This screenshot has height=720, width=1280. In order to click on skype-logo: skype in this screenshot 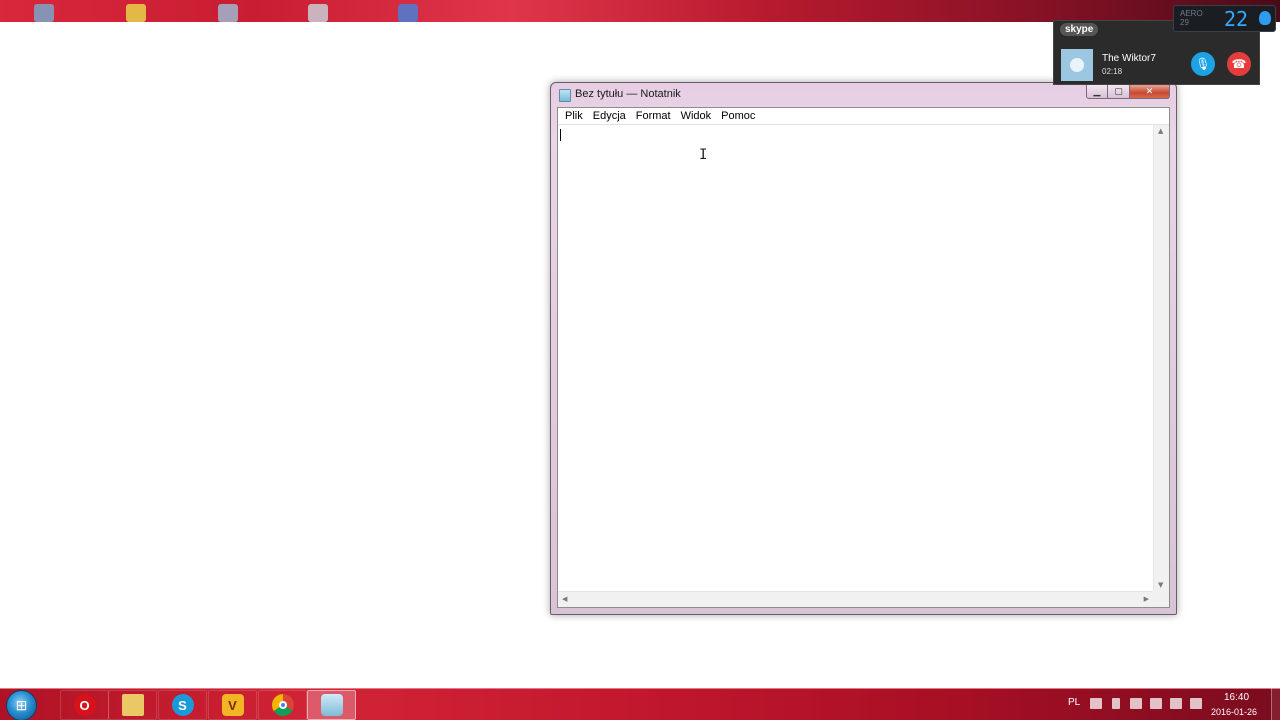, I will do `click(1079, 29)`.